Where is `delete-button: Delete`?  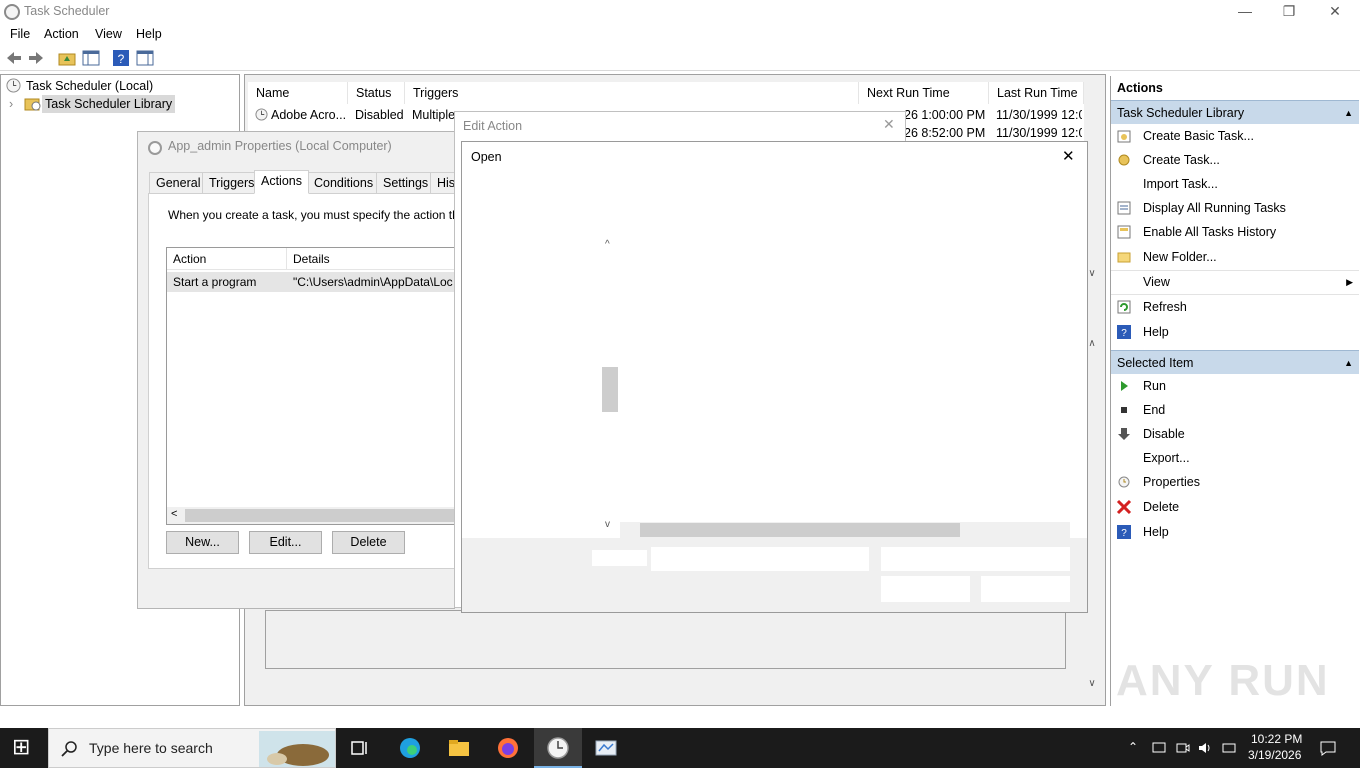 delete-button: Delete is located at coordinates (368, 542).